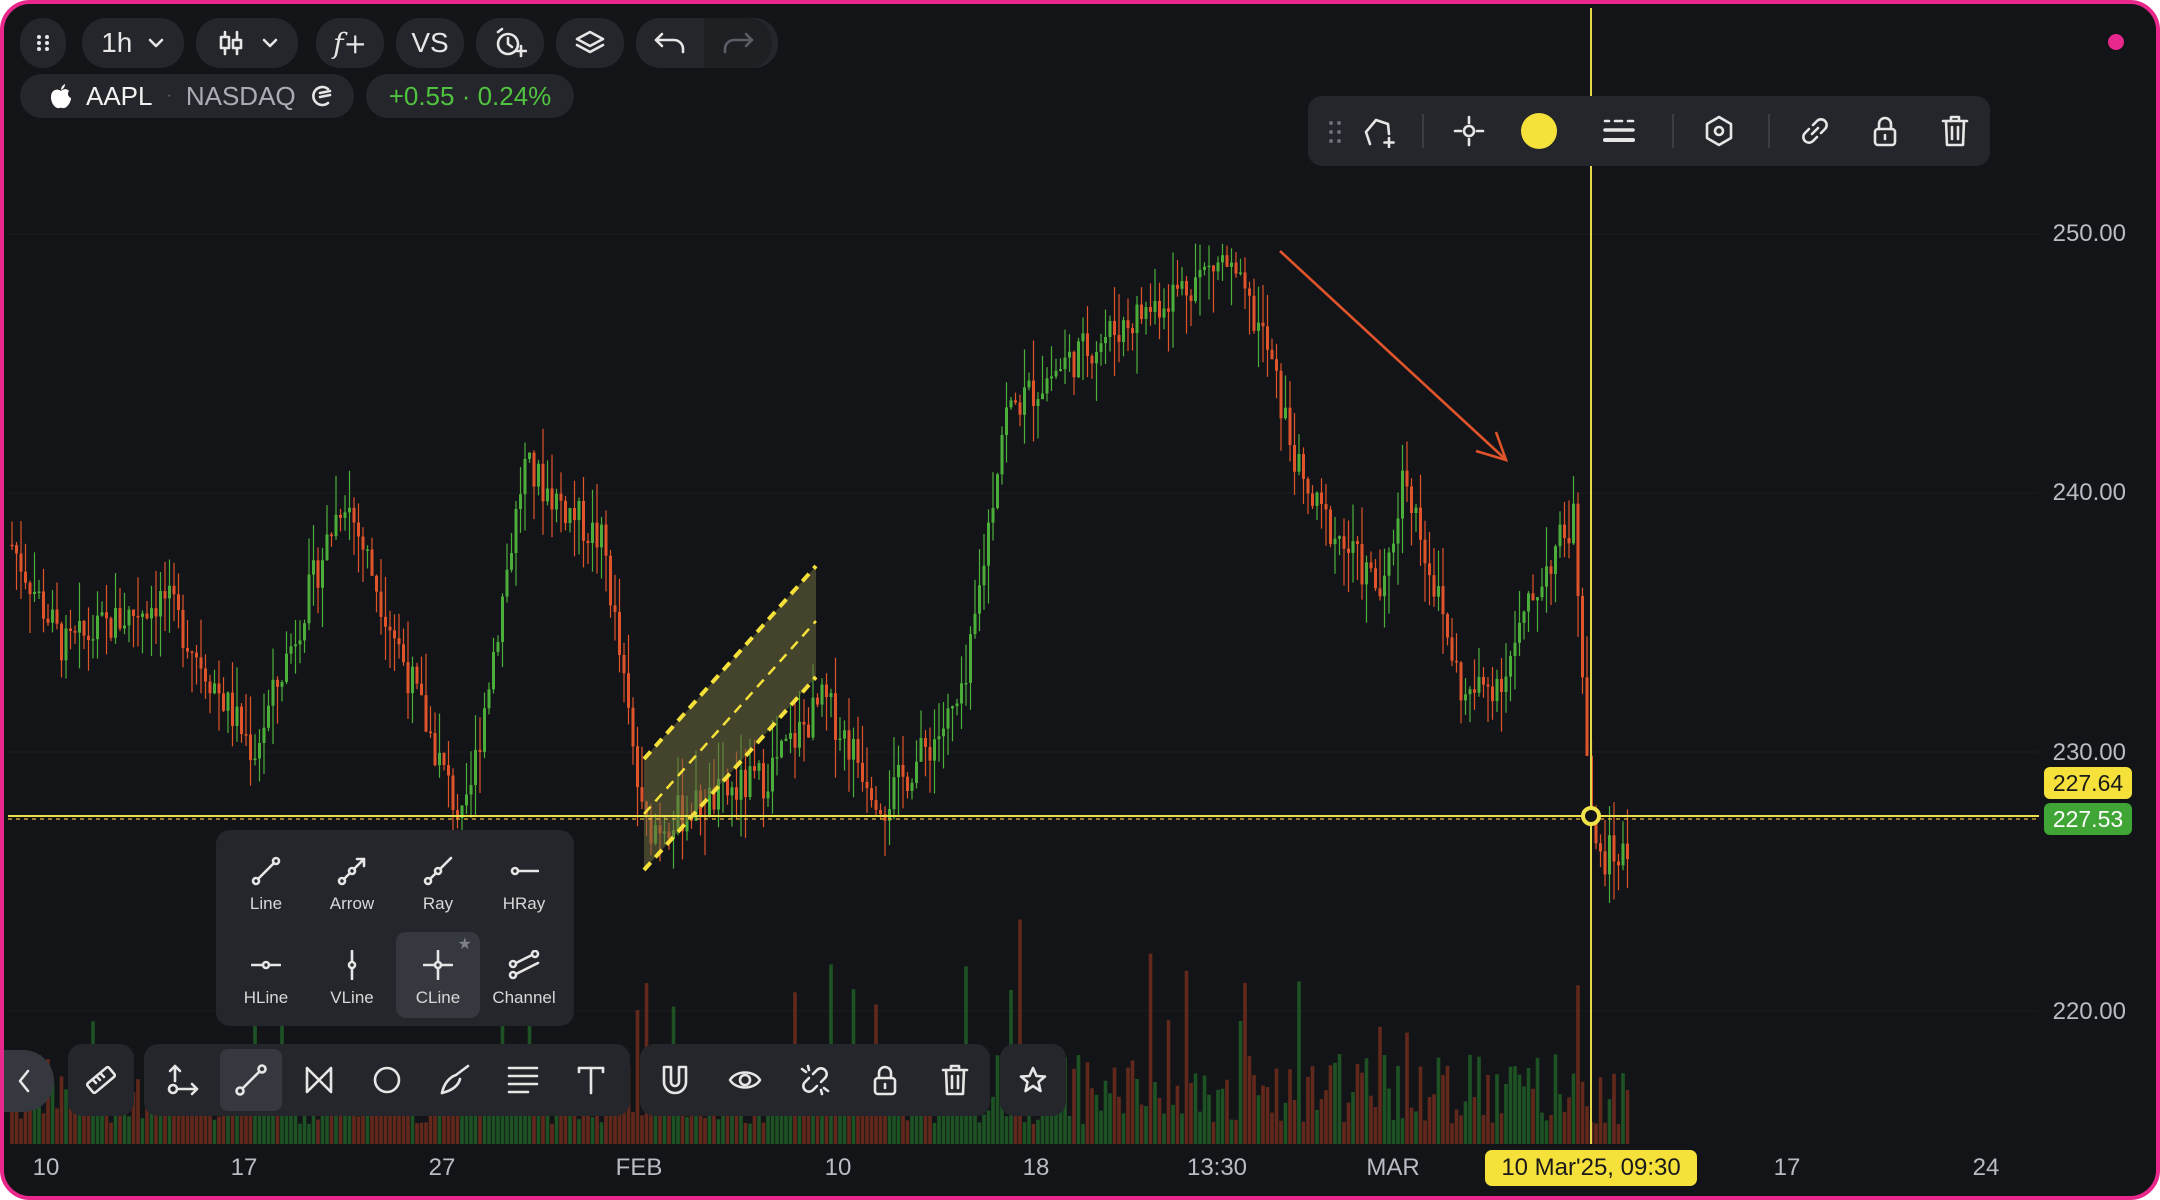 This screenshot has height=1200, width=2160. What do you see at coordinates (590, 43) in the screenshot?
I see `layers-button` at bounding box center [590, 43].